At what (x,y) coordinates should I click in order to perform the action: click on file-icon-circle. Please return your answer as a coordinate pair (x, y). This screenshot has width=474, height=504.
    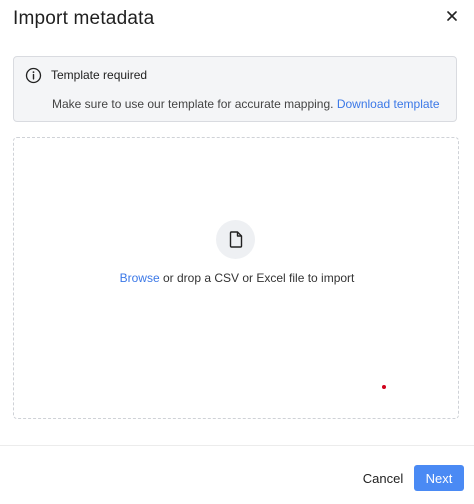
    Looking at the image, I should click on (235, 239).